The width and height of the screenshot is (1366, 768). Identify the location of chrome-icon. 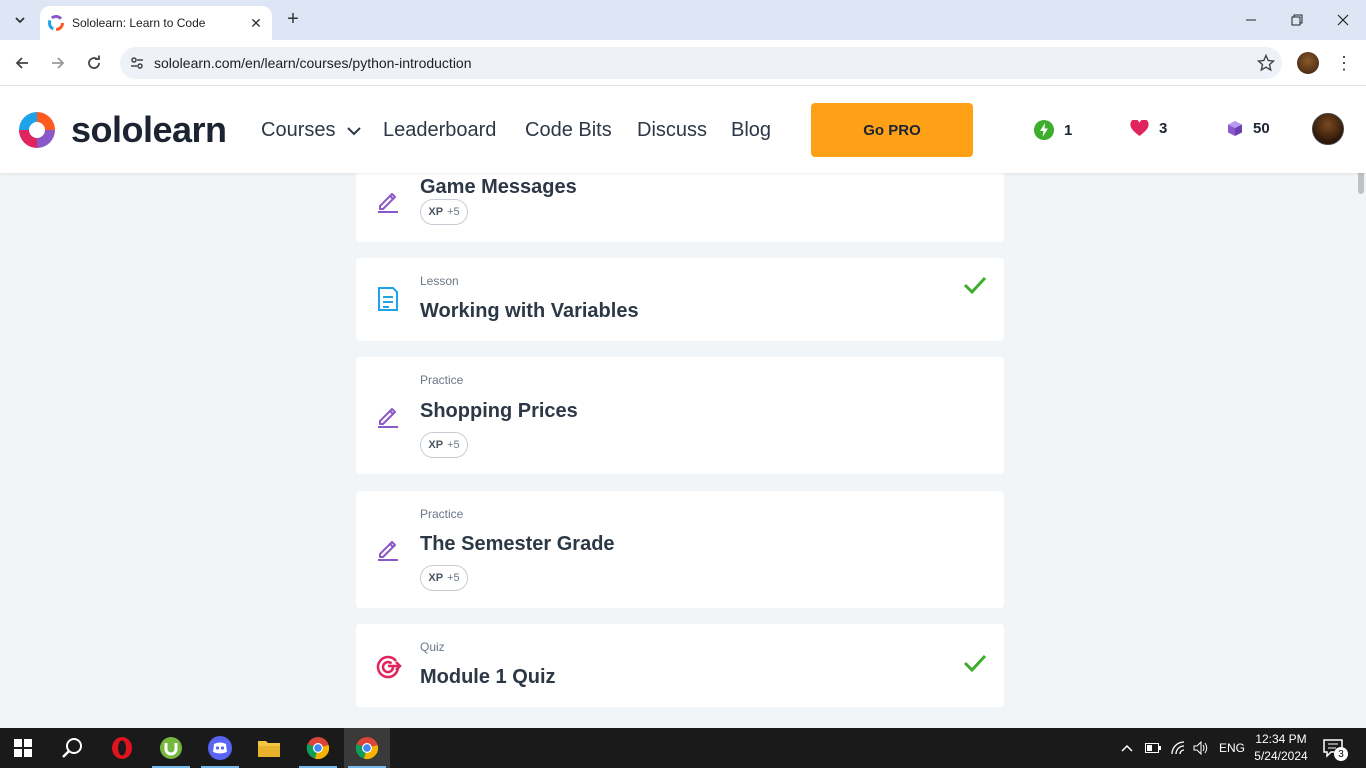
(367, 748).